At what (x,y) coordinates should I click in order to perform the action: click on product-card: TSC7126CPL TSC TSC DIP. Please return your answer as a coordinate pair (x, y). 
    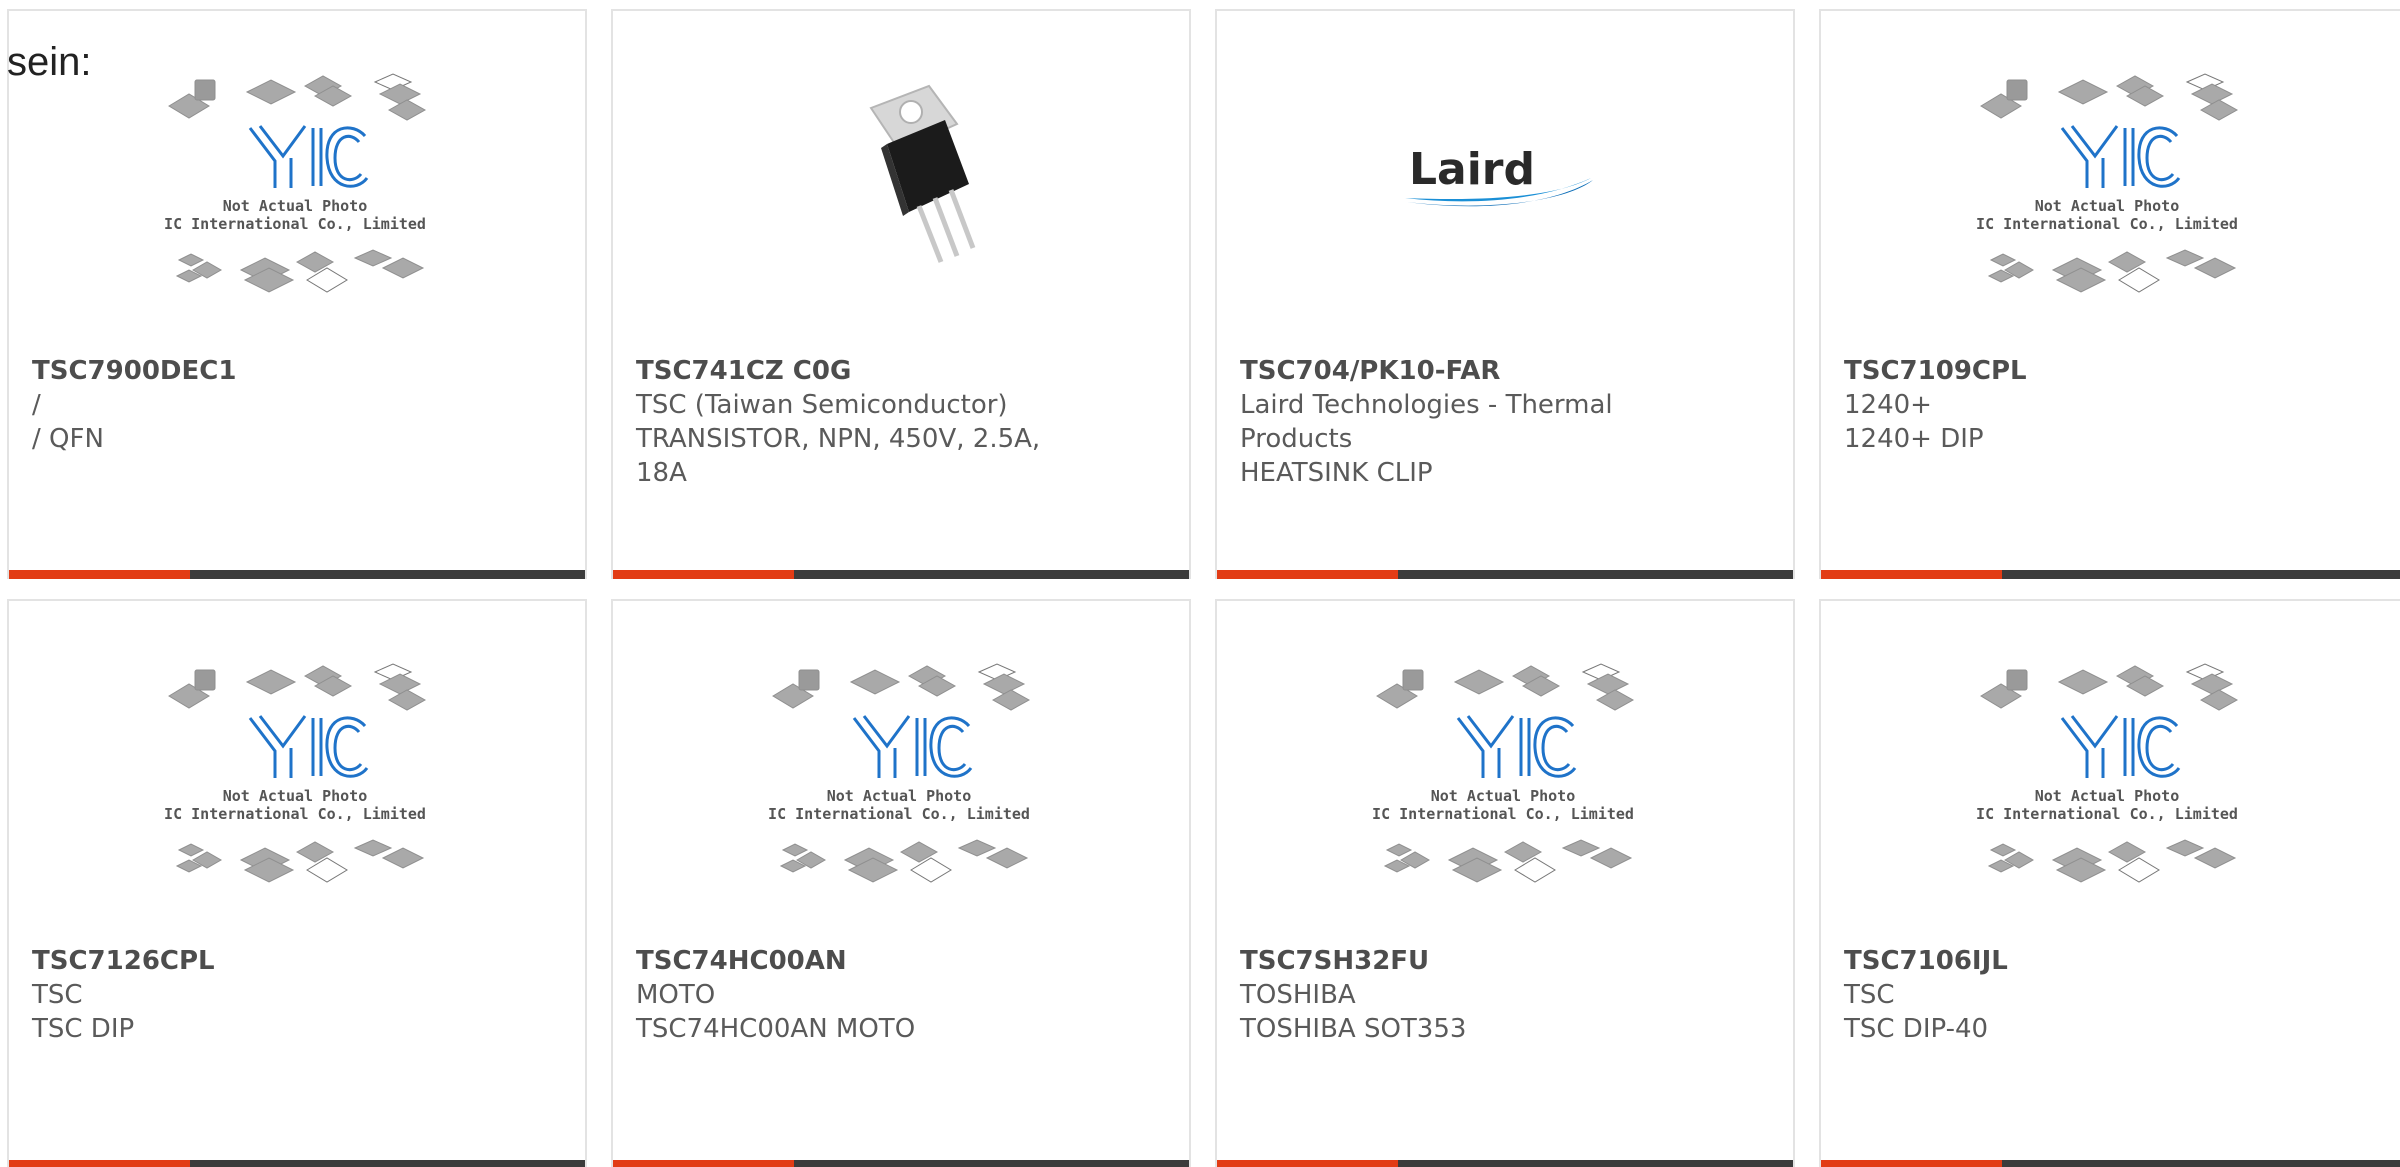
    Looking at the image, I should click on (297, 883).